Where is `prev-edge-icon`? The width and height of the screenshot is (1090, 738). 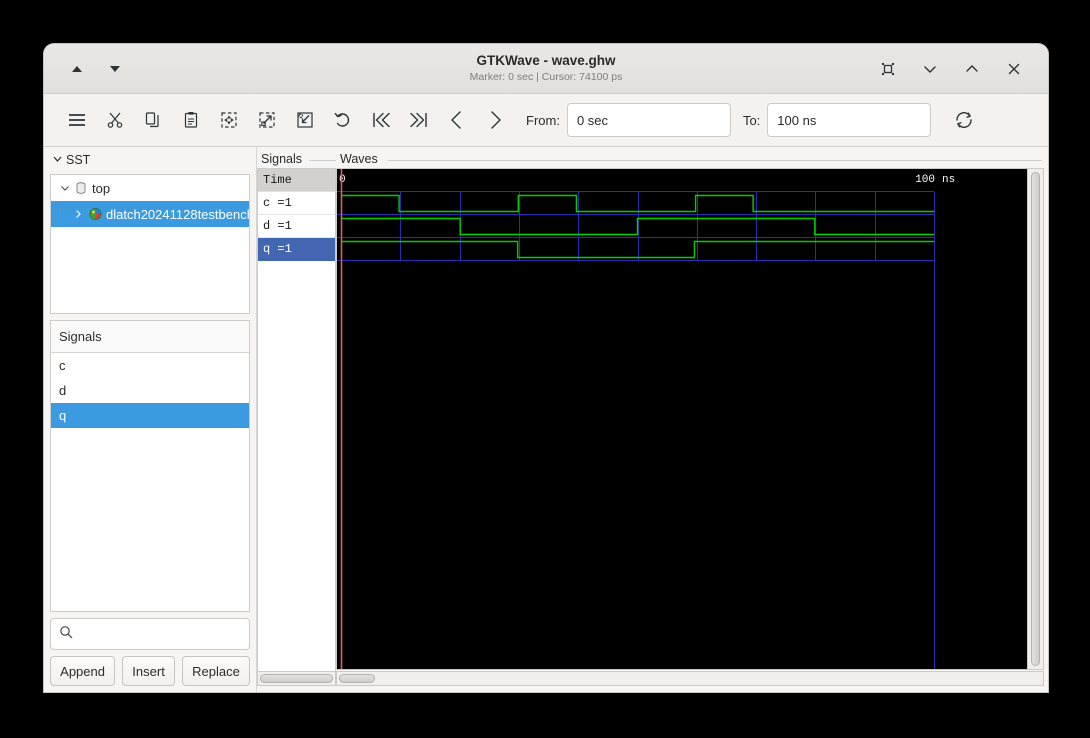 prev-edge-icon is located at coordinates (457, 120).